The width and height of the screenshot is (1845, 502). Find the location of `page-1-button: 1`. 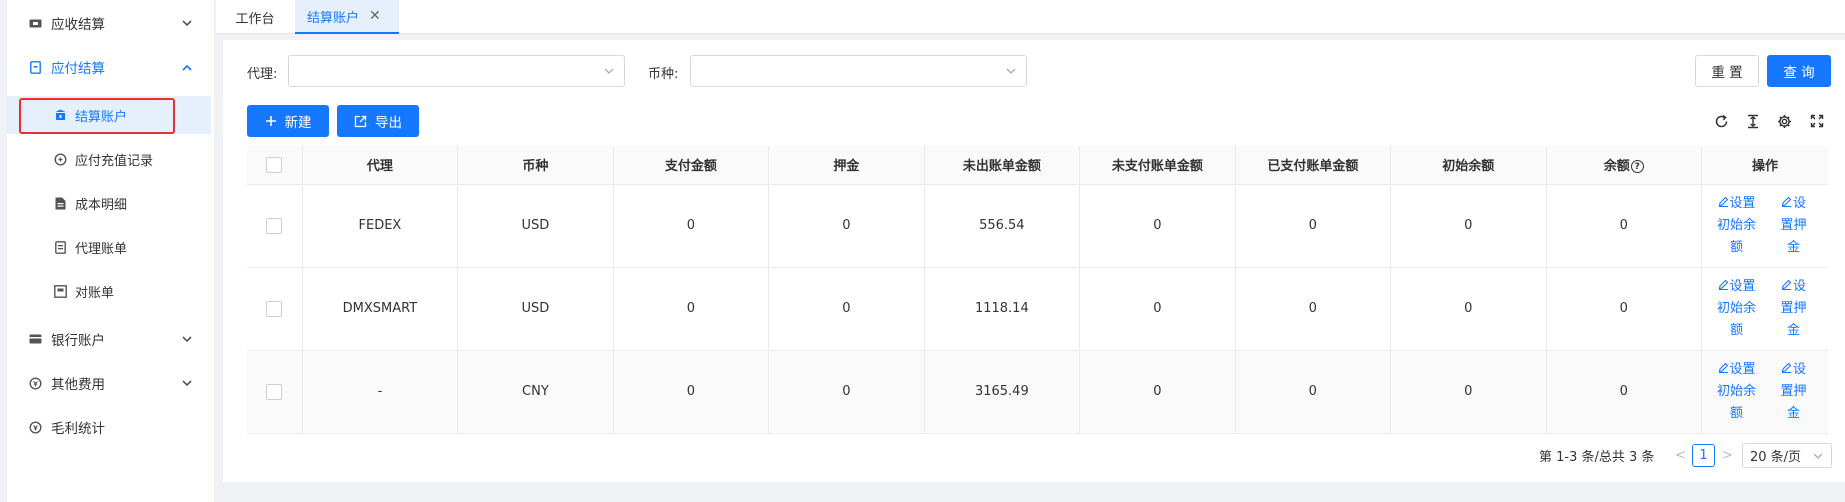

page-1-button: 1 is located at coordinates (1703, 455).